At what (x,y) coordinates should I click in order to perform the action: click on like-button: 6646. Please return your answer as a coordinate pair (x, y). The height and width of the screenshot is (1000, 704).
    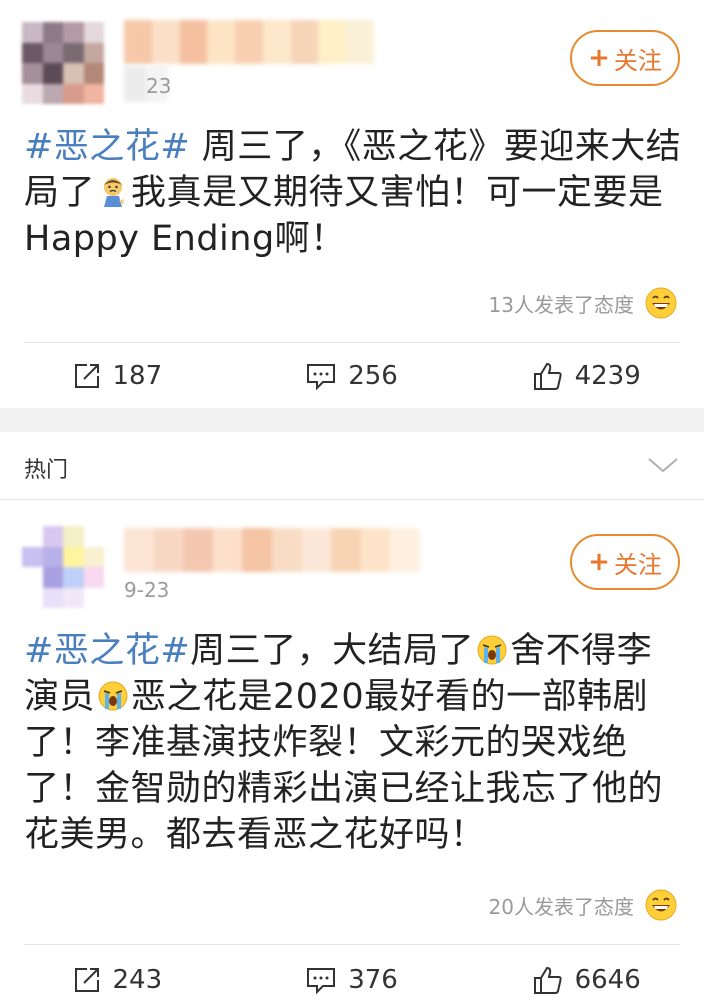
    Looking at the image, I should click on (586, 975).